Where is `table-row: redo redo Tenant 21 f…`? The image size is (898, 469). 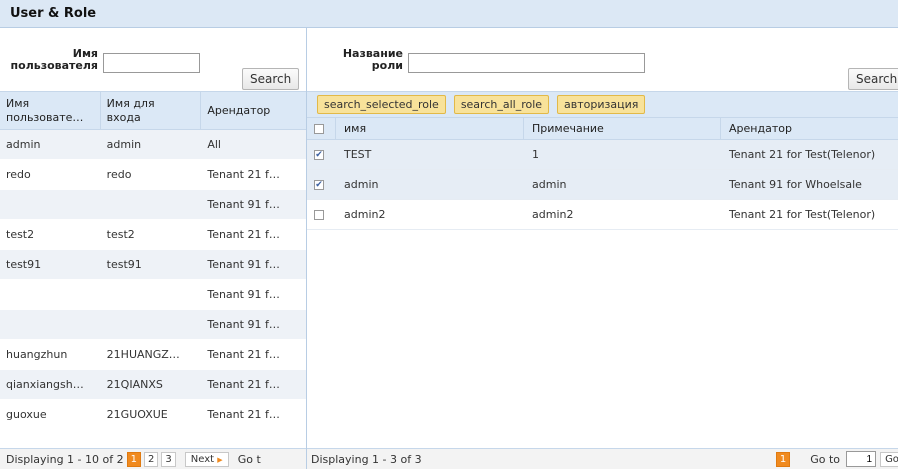
table-row: redo redo Tenant 21 f… is located at coordinates (153, 175).